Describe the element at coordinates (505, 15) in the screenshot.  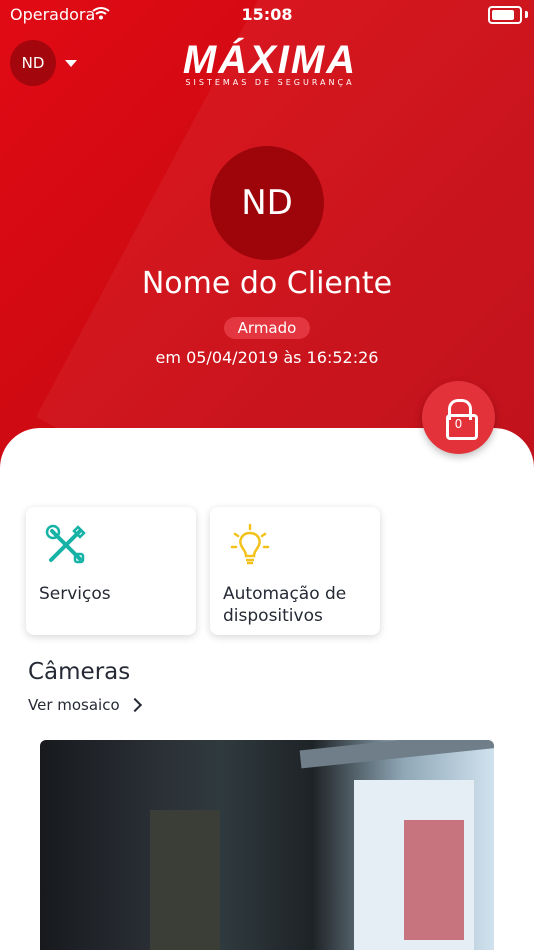
I see `battery-icon` at that location.